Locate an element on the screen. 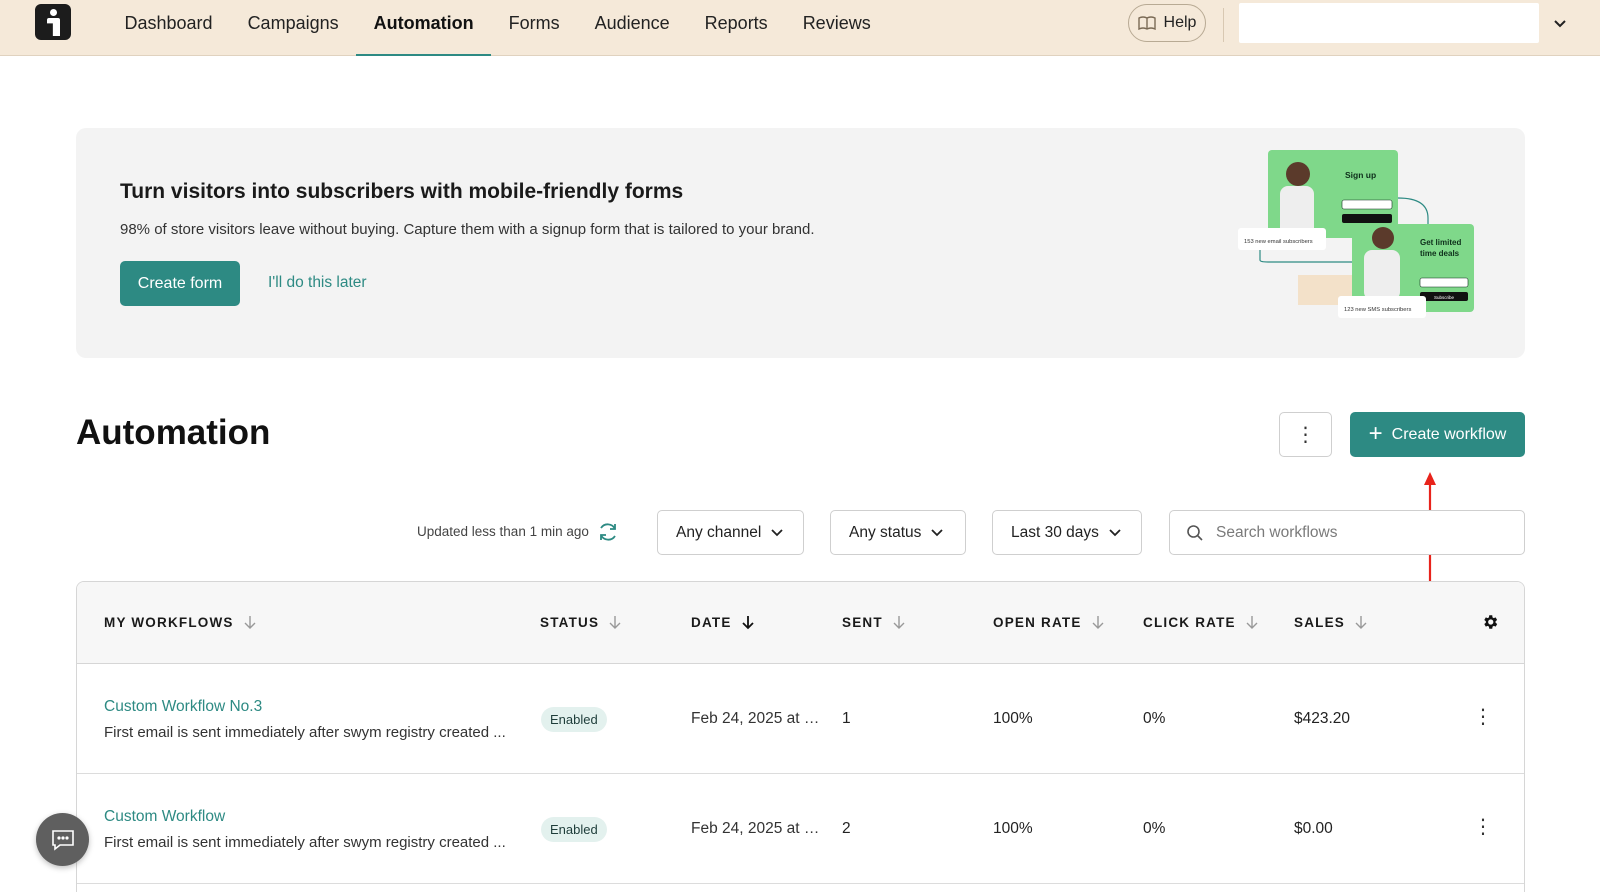 This screenshot has height=892, width=1600. search-workflows-input is located at coordinates (1356, 532).